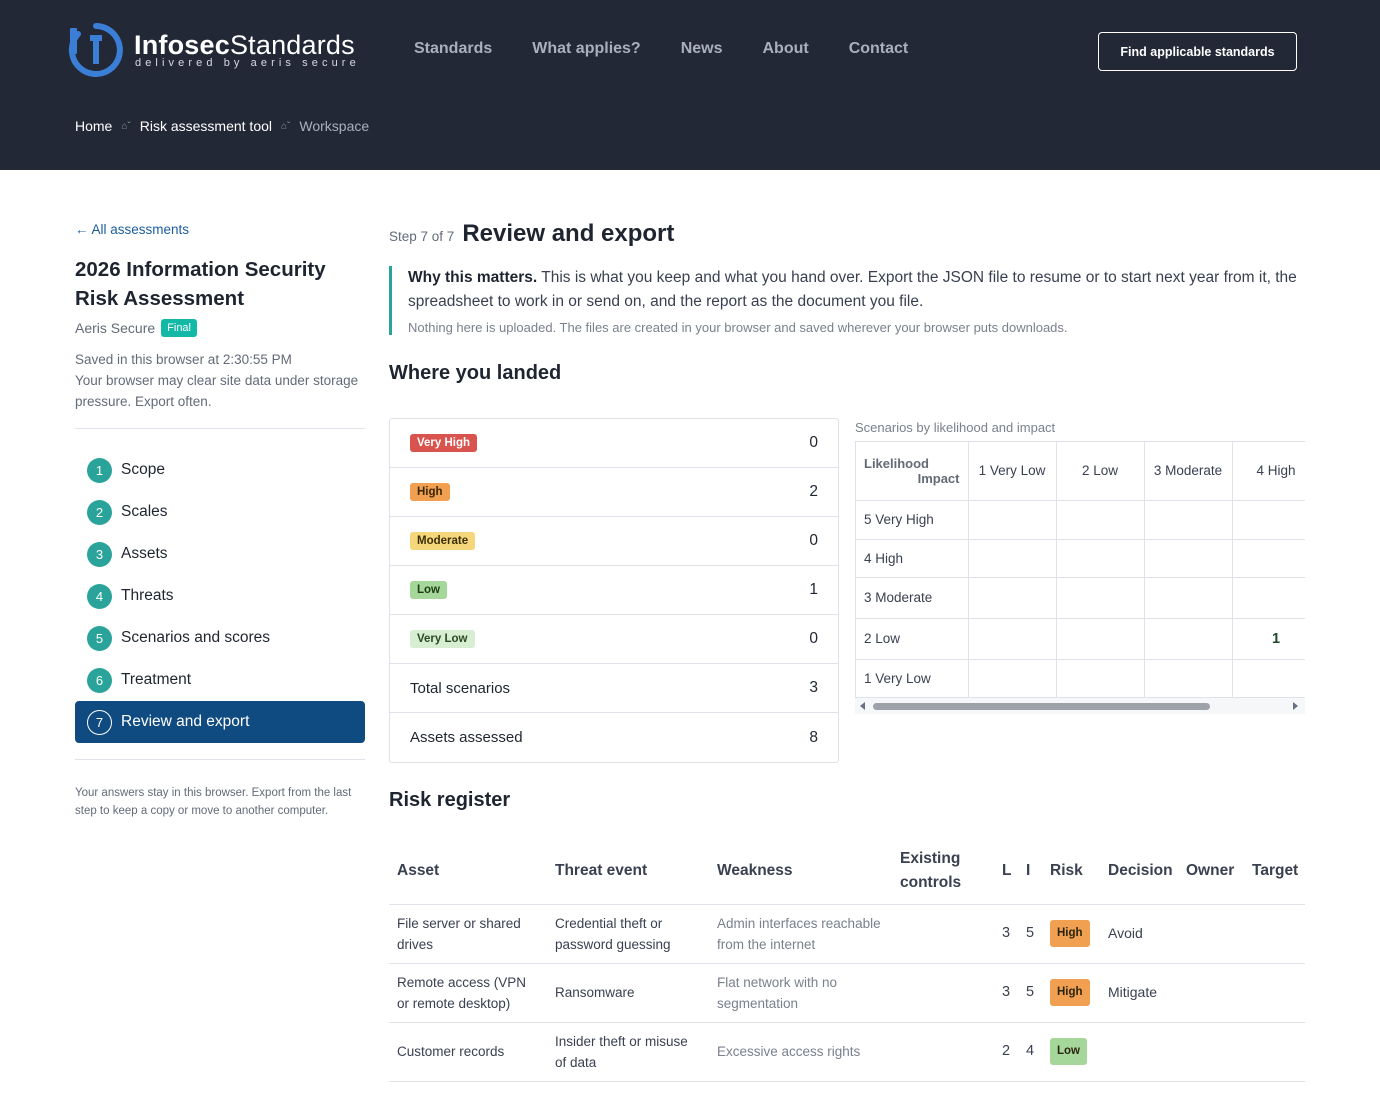 Image resolution: width=1380 pixels, height=1100 pixels. I want to click on step-number: 1, so click(99, 470).